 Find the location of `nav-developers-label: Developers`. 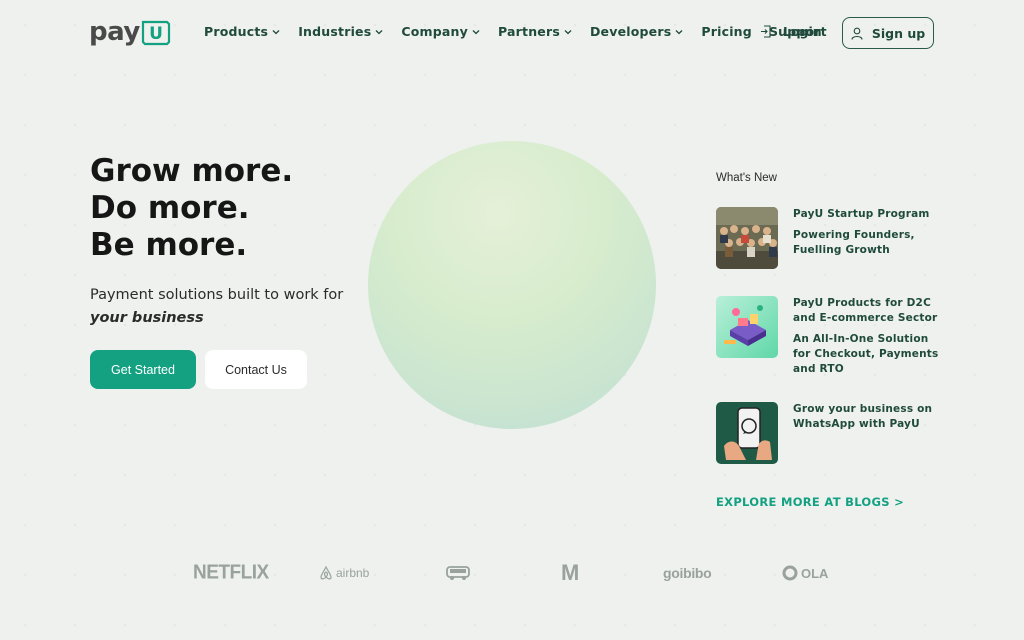

nav-developers-label: Developers is located at coordinates (630, 31).